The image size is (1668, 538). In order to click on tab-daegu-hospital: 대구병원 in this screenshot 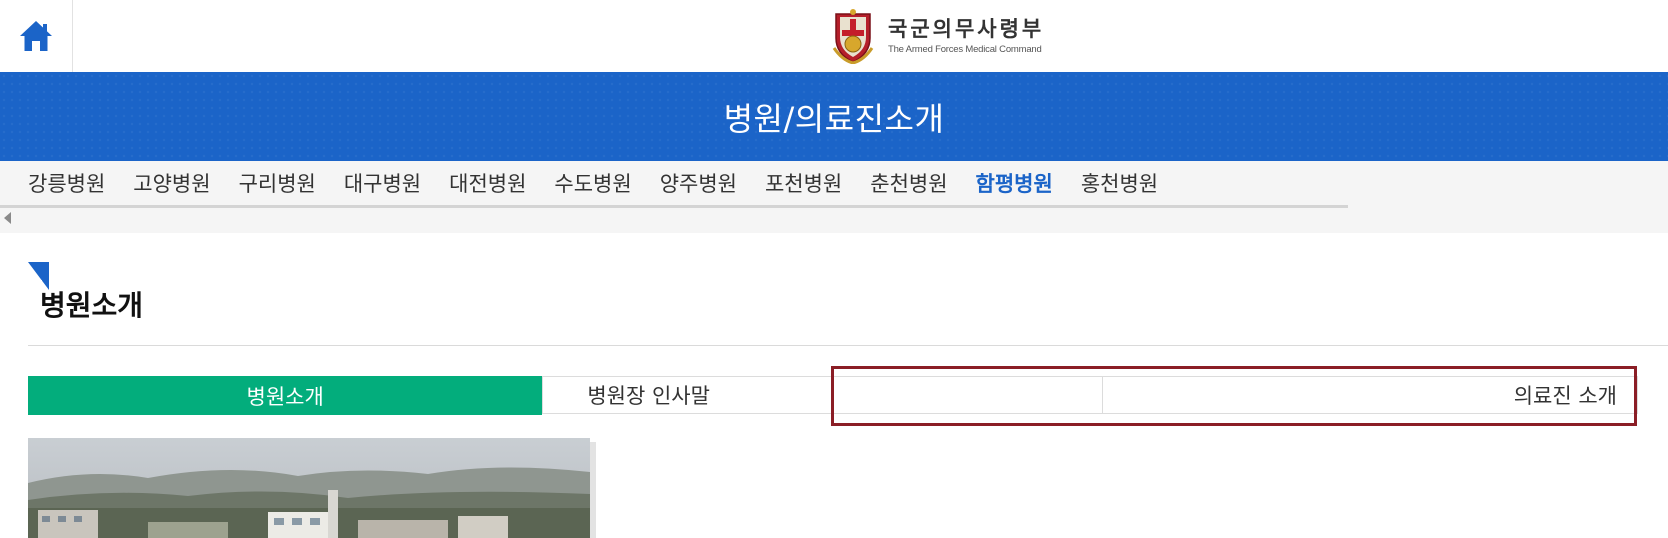, I will do `click(382, 183)`.